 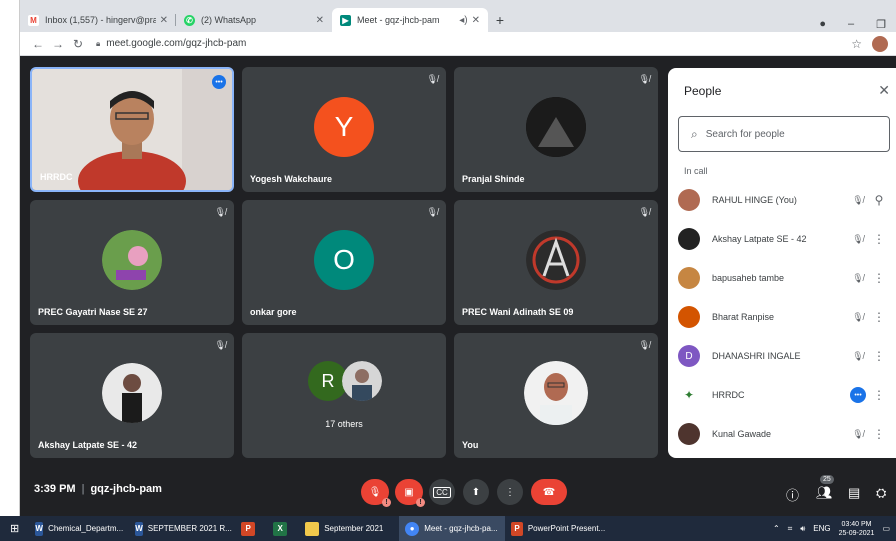 I want to click on powerpoint-icon: P, so click(x=517, y=528).